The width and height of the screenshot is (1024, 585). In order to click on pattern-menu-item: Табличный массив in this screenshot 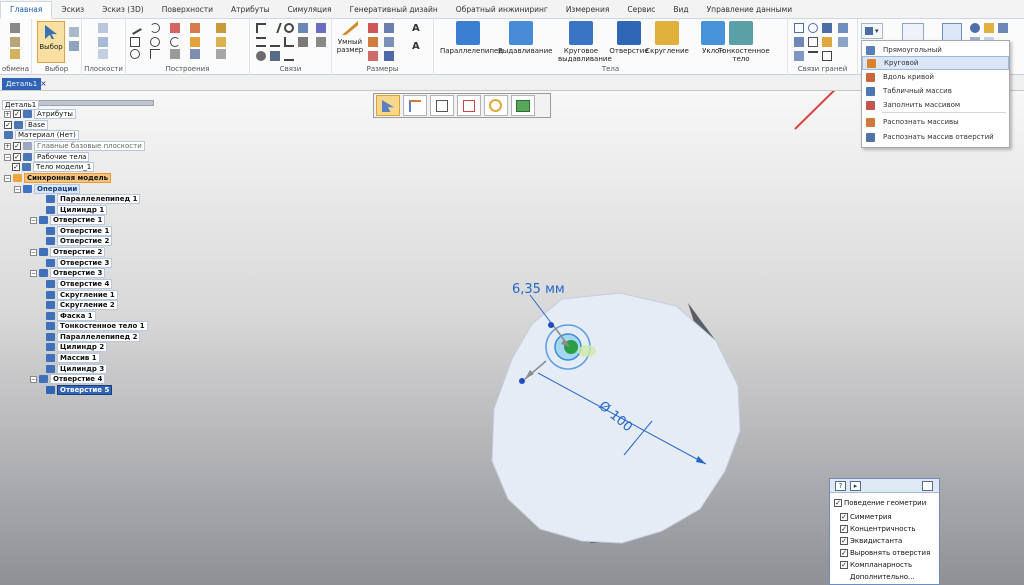, I will do `click(935, 91)`.